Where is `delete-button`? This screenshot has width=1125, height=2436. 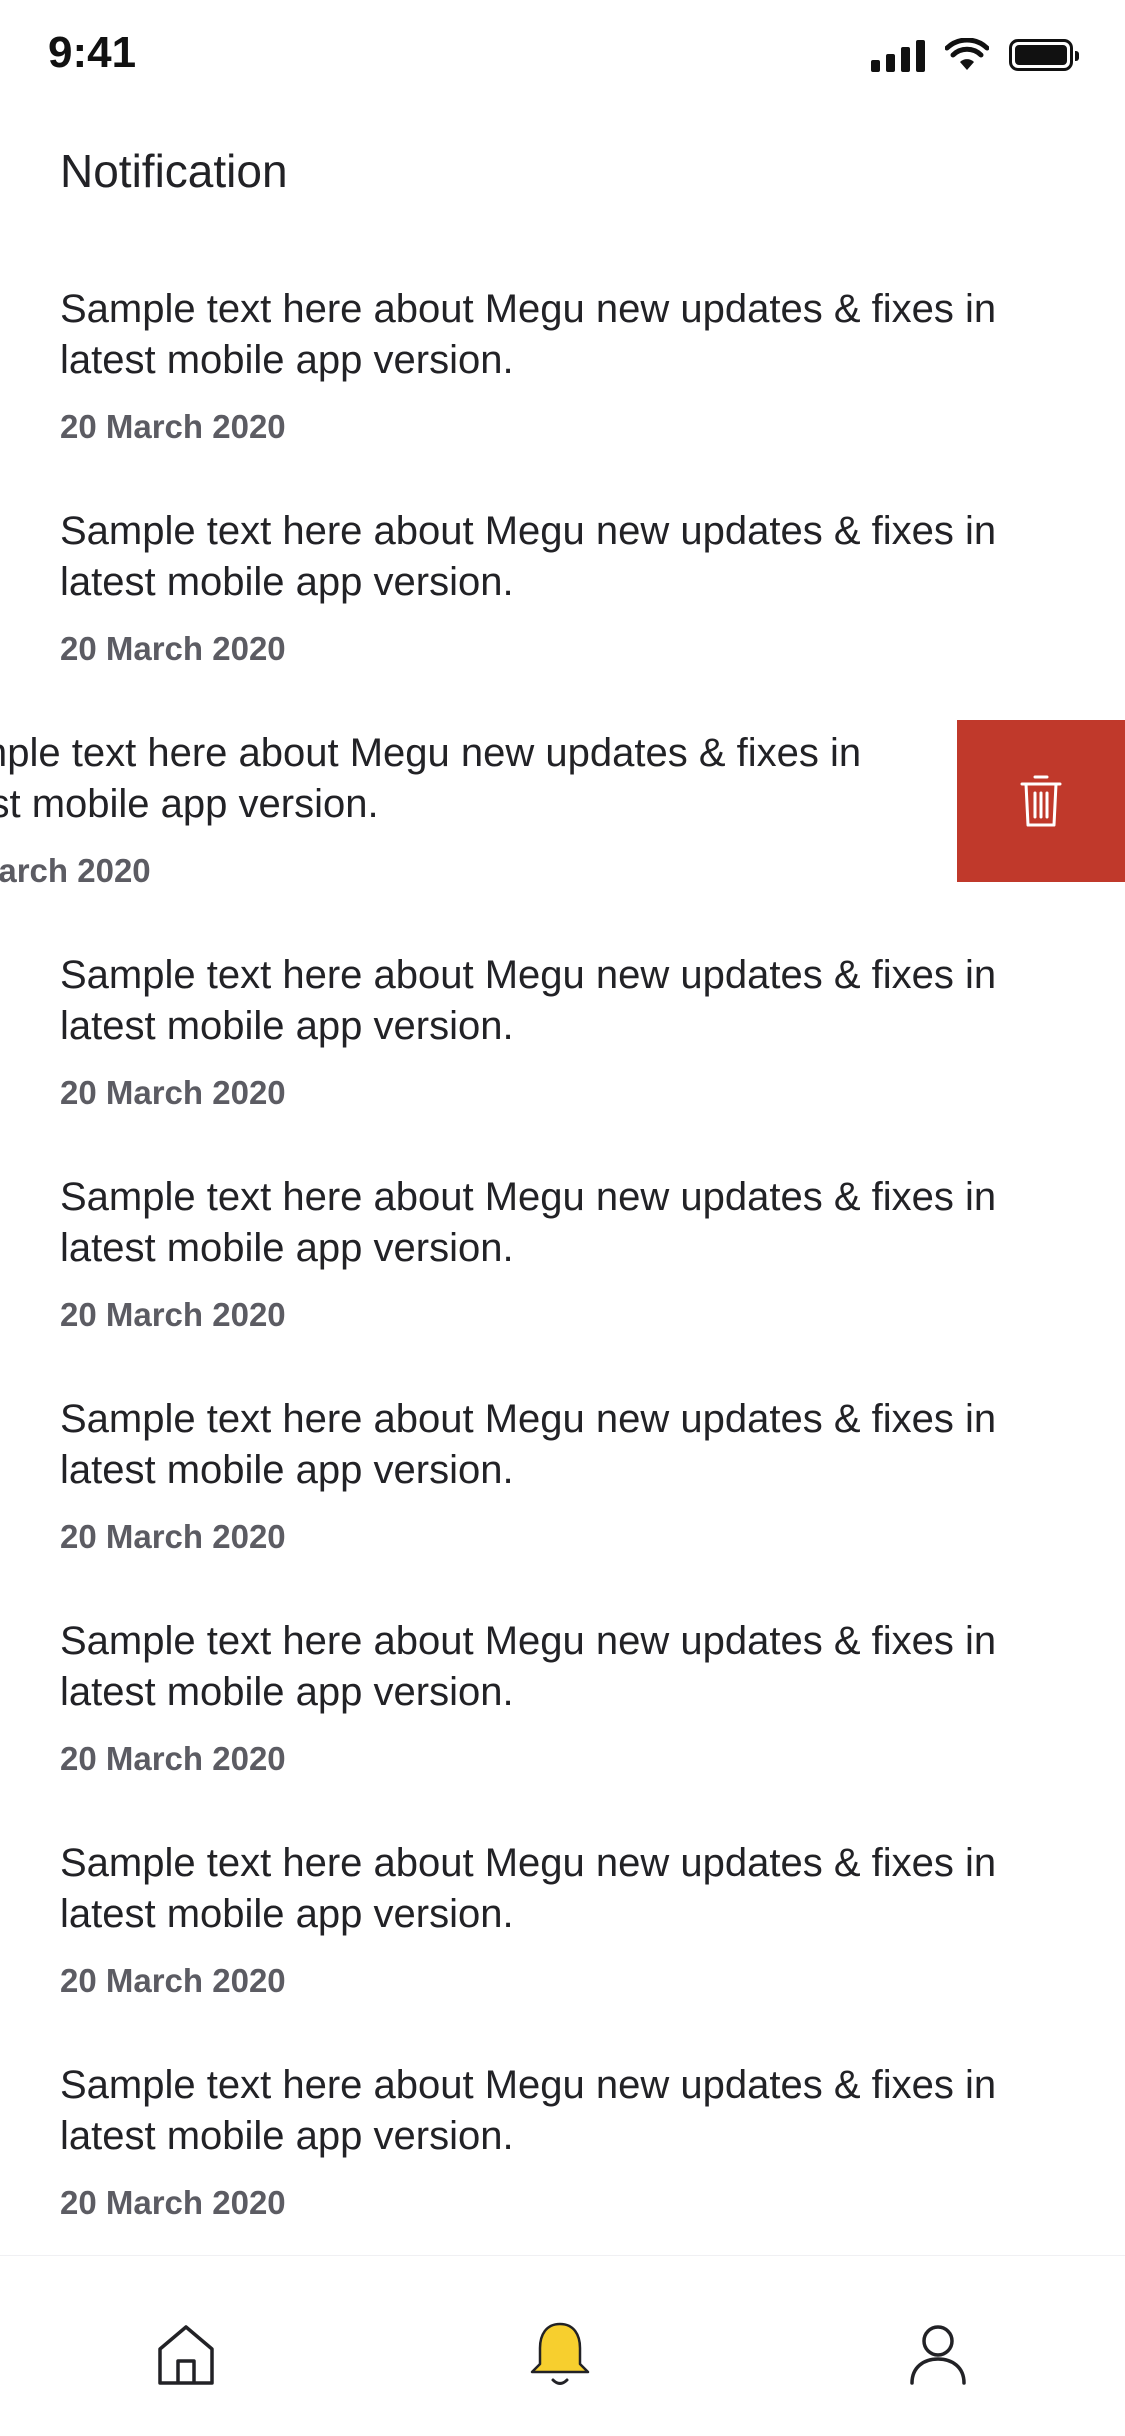
delete-button is located at coordinates (1041, 801).